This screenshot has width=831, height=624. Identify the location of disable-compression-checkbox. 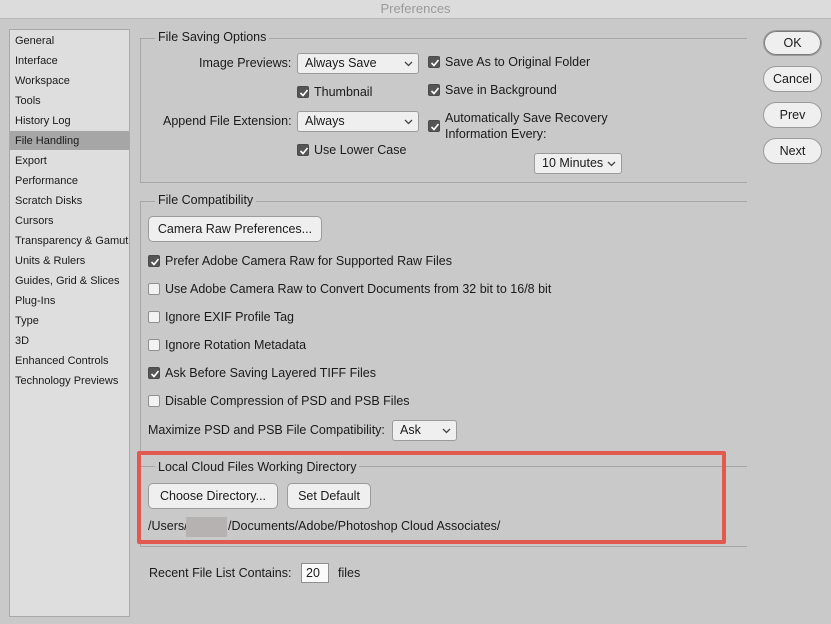
(154, 401).